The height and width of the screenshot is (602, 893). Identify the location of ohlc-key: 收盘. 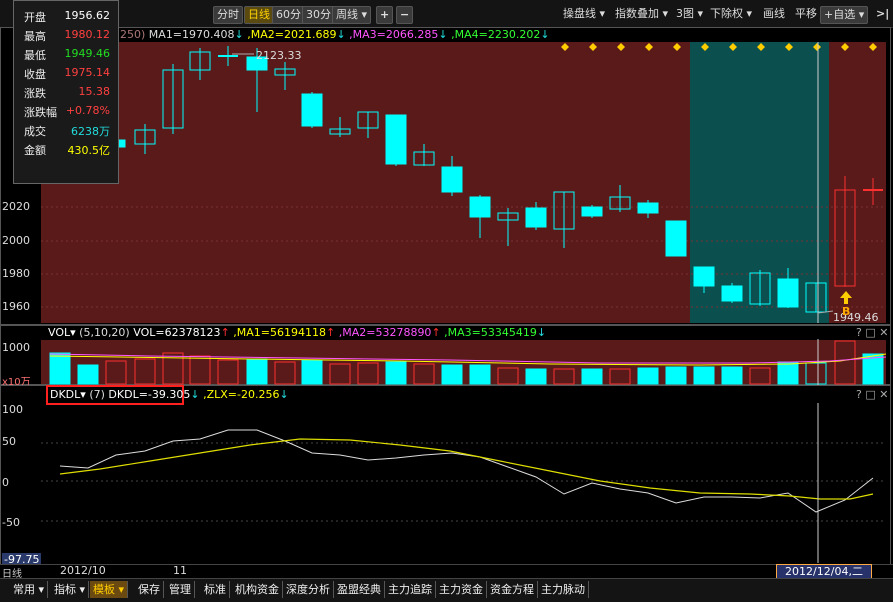
(35, 74).